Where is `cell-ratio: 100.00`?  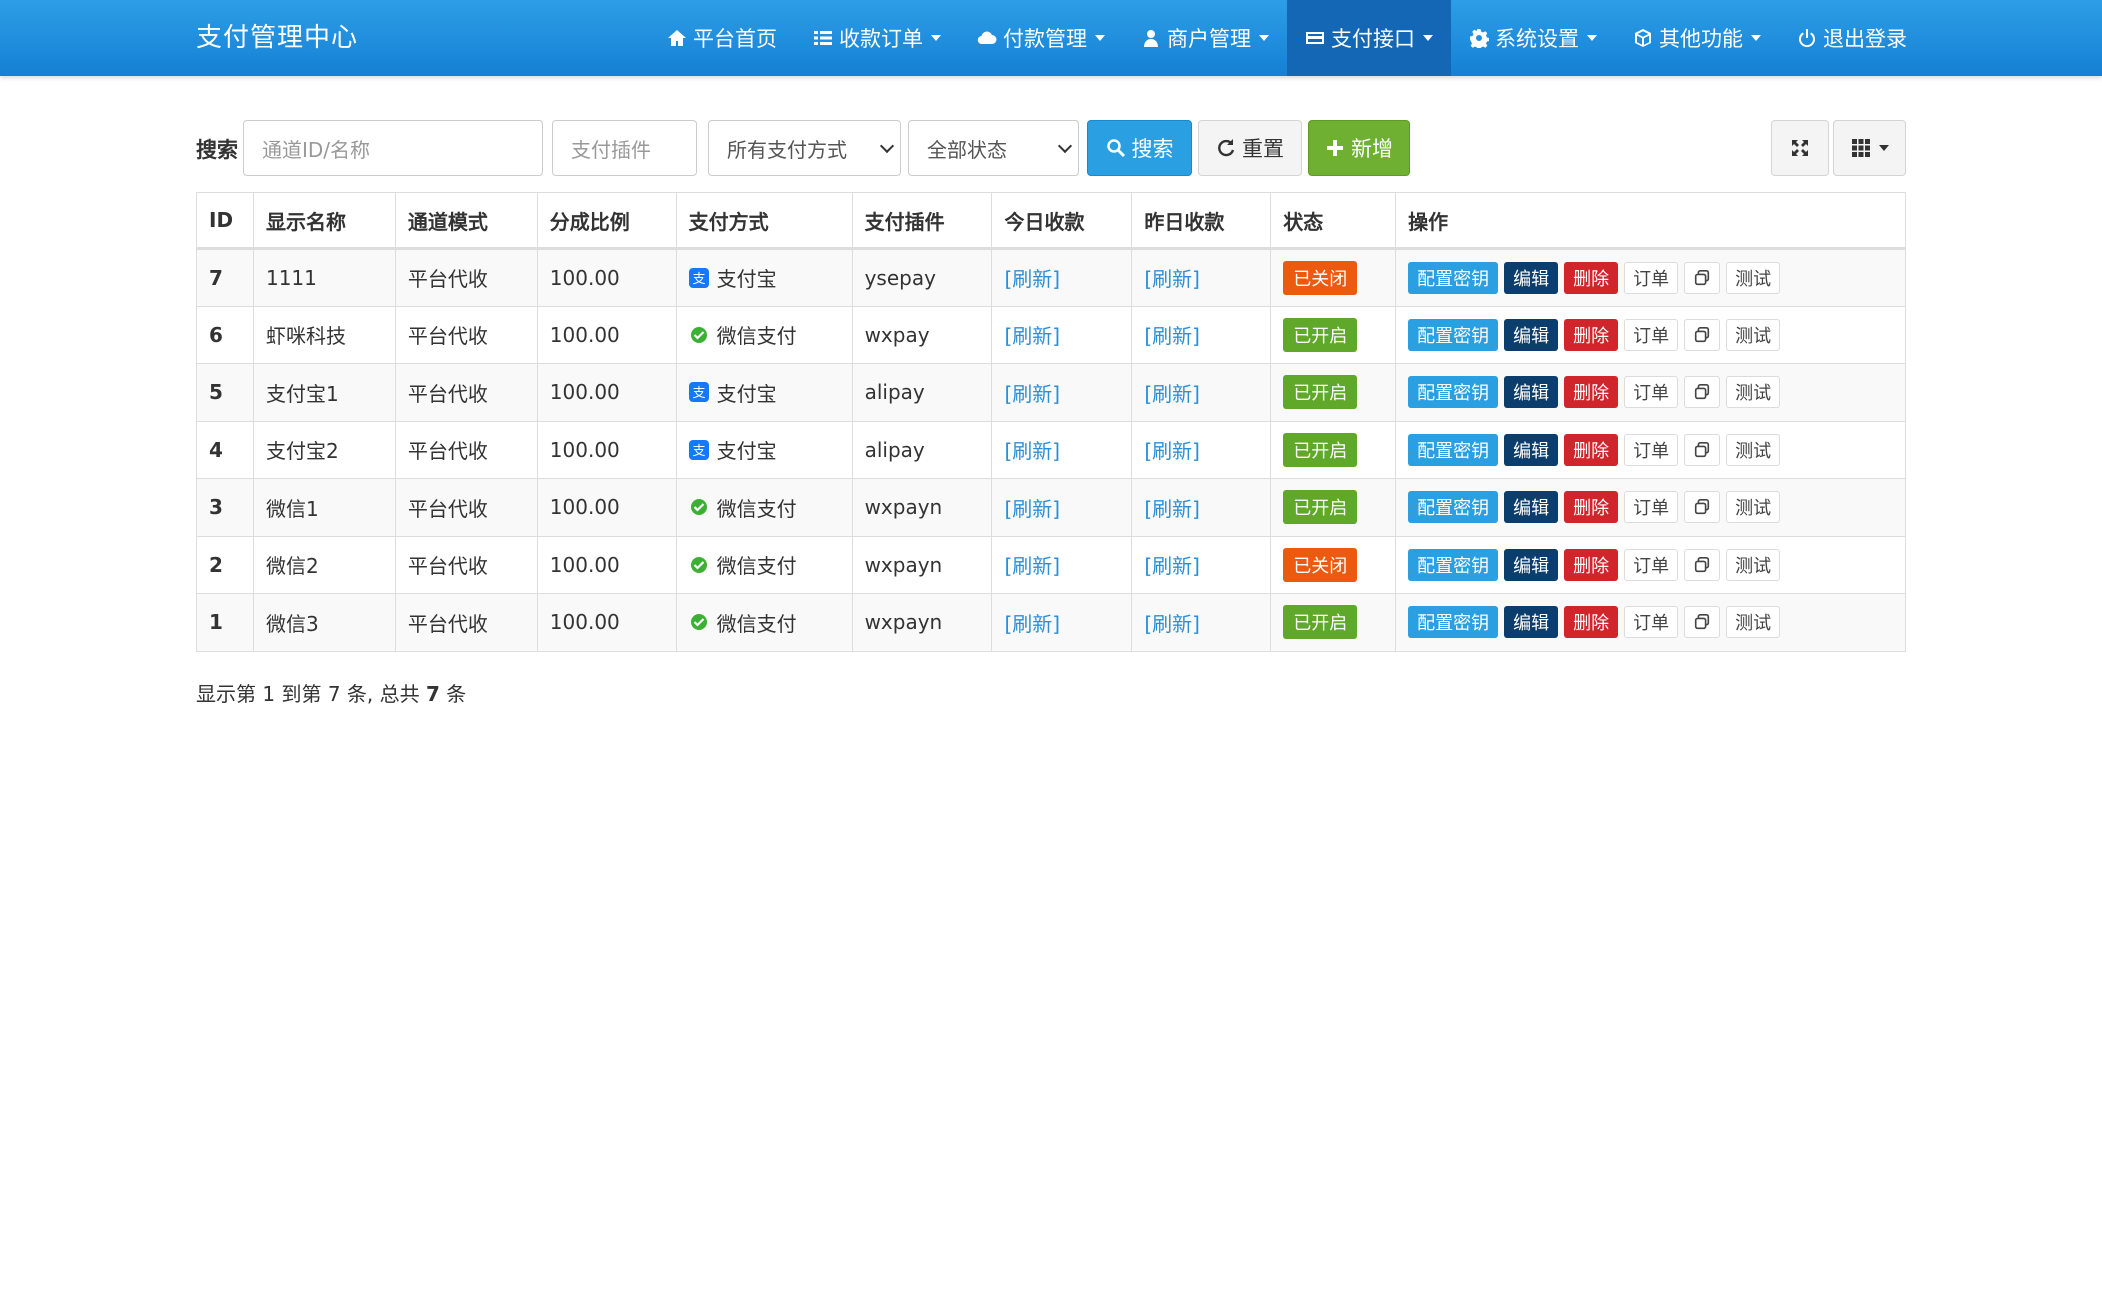
cell-ratio: 100.00 is located at coordinates (606, 392).